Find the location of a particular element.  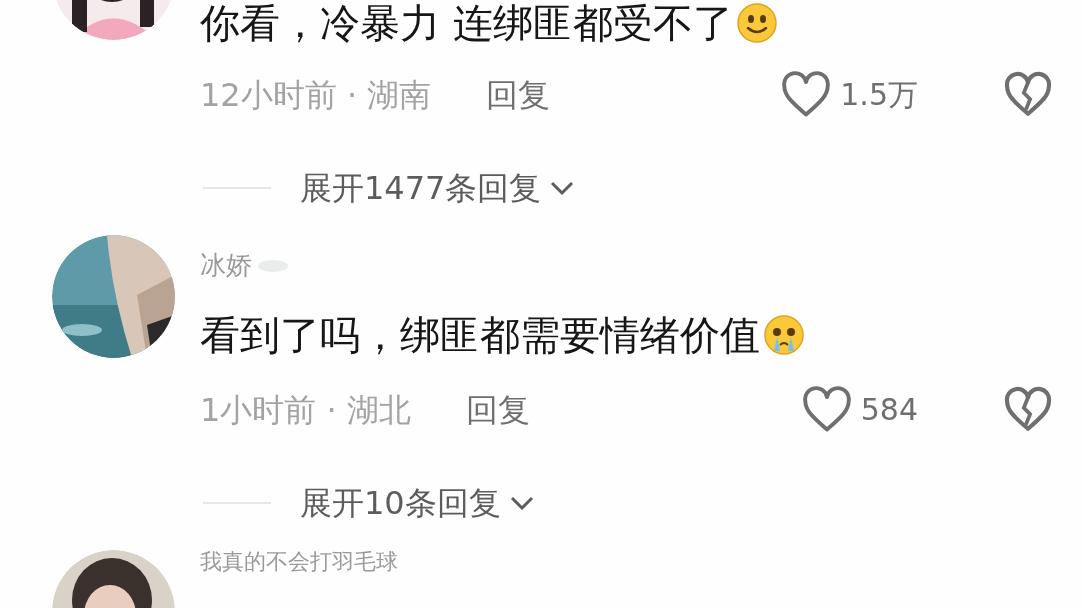

username: 我真的不会打羽毛球 is located at coordinates (299, 561).